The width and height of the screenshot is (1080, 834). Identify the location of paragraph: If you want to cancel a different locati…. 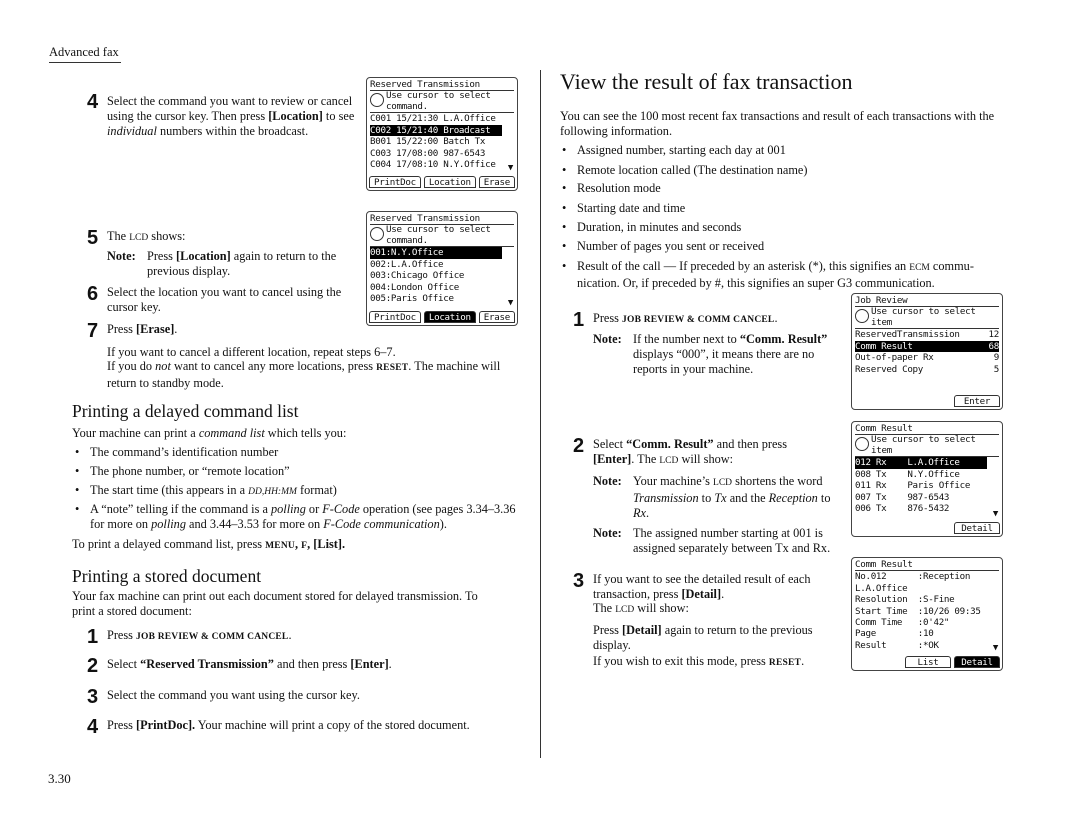
(307, 352).